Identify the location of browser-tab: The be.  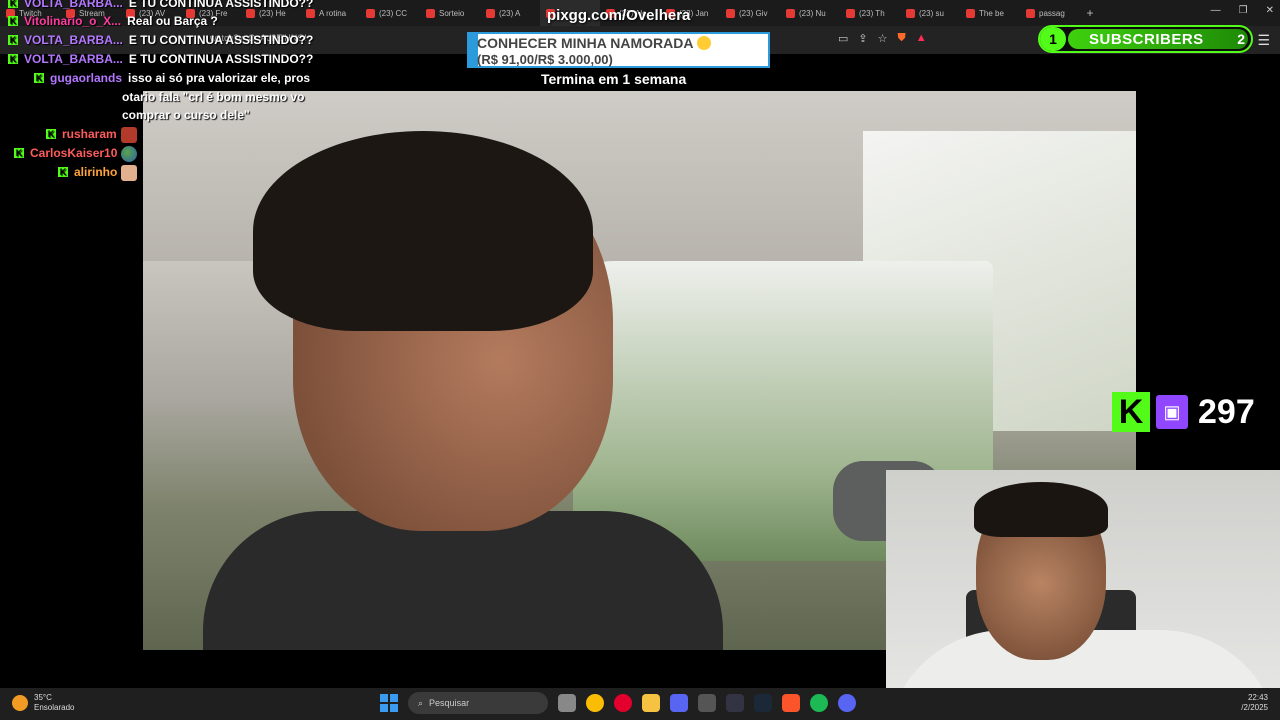
(990, 13).